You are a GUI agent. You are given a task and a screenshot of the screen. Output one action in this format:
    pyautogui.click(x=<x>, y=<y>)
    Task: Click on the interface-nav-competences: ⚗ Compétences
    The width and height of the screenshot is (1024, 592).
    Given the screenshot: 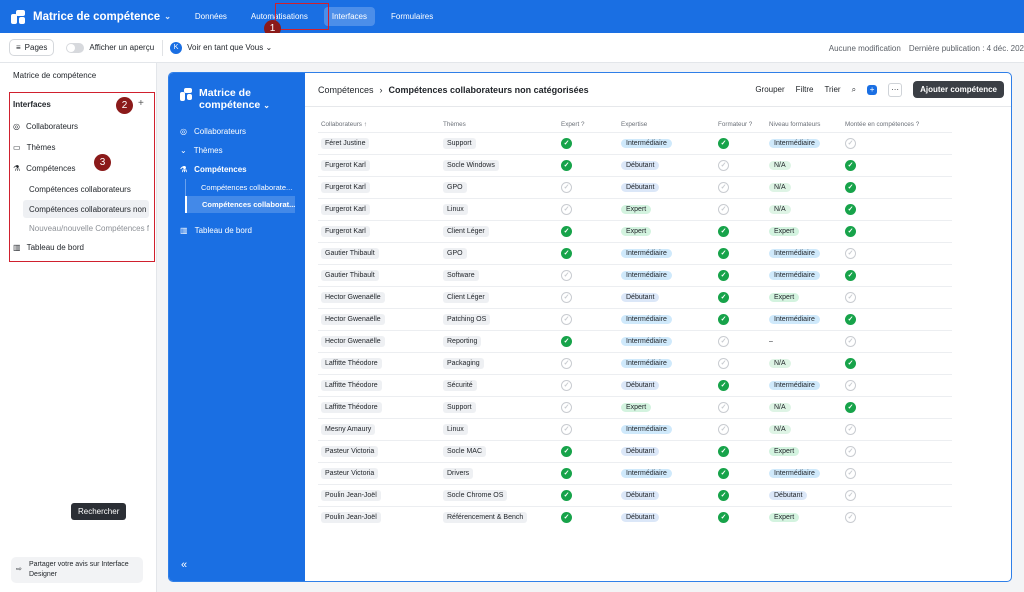 What is the action you would take?
    pyautogui.click(x=213, y=169)
    